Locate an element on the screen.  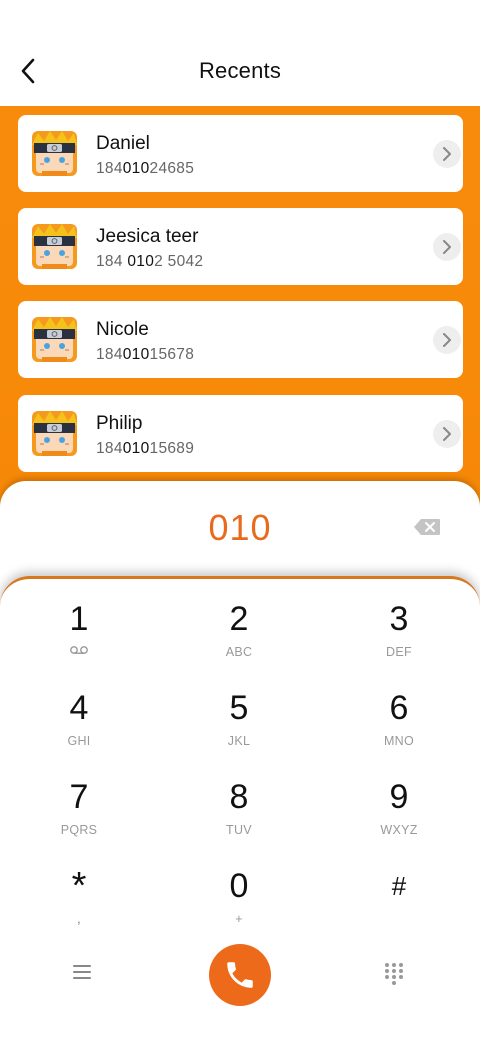
bottom-action-bar is located at coordinates (240, 975).